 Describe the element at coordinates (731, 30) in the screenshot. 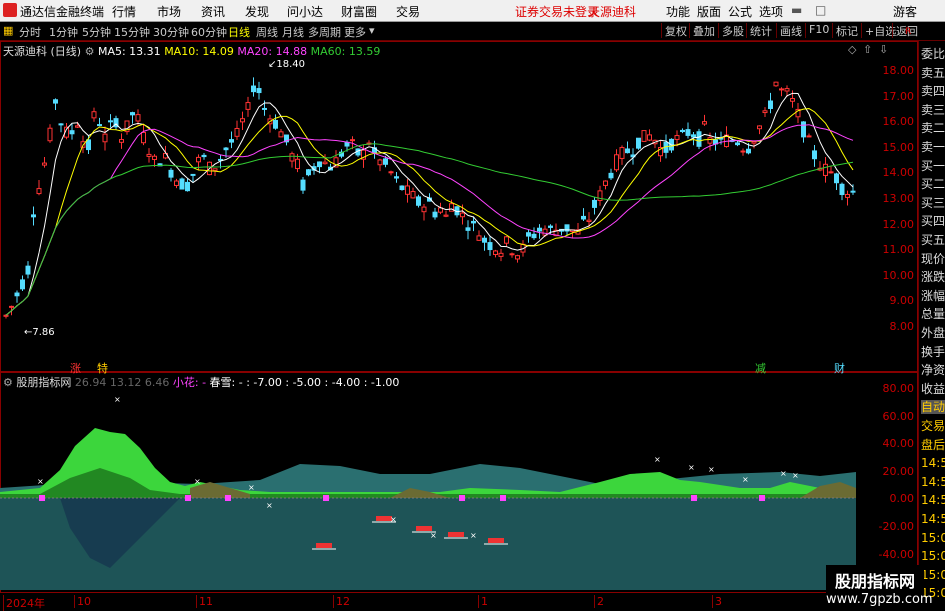

I see `multi-stock-button: 多股` at that location.